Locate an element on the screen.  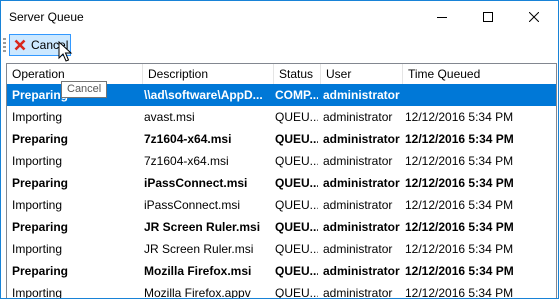
mouse-pointer-icon is located at coordinates (65, 51).